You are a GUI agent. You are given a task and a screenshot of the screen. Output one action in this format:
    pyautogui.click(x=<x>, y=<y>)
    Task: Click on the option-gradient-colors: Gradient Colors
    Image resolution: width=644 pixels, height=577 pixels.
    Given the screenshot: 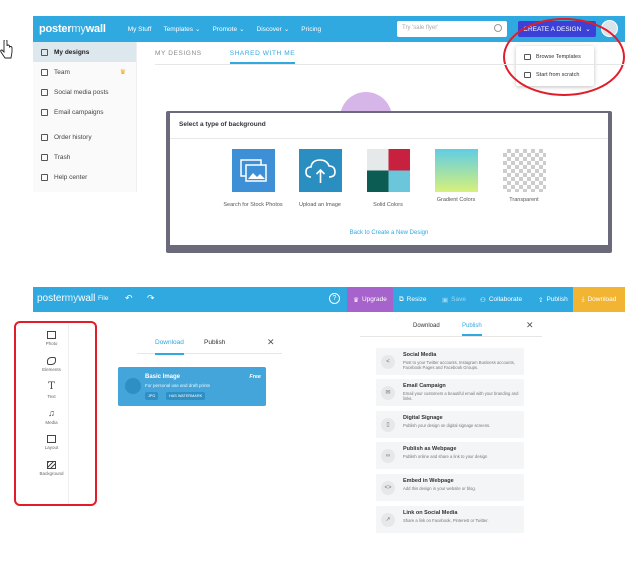 What is the action you would take?
    pyautogui.click(x=456, y=176)
    